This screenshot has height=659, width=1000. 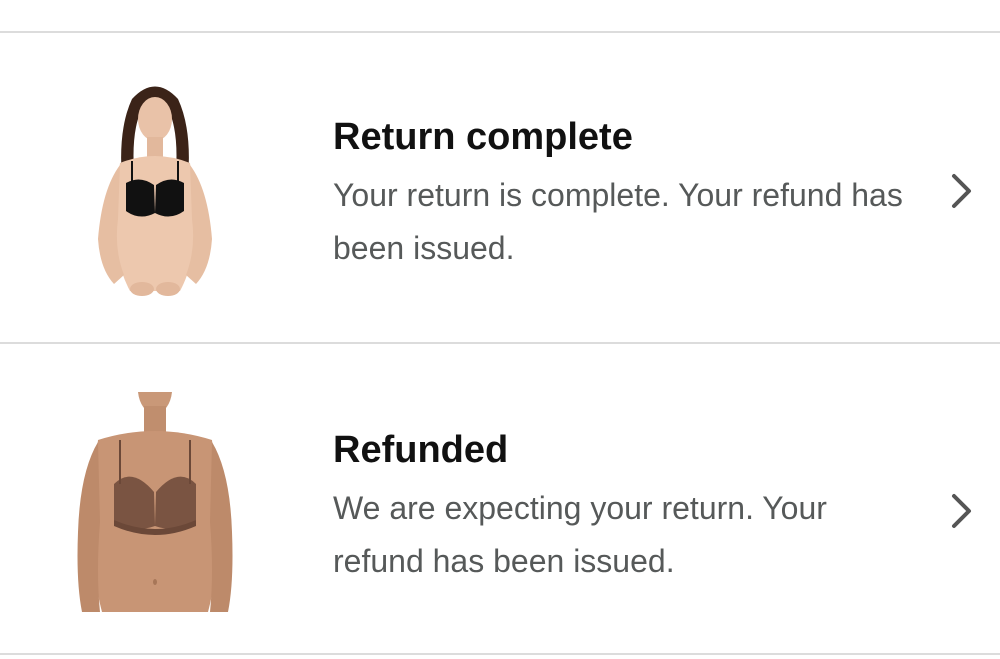 What do you see at coordinates (421, 450) in the screenshot?
I see `return-status-title: Refunded` at bounding box center [421, 450].